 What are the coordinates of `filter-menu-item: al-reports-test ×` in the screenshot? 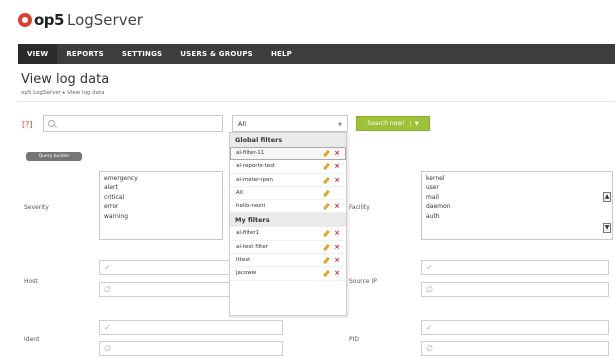 It's located at (288, 167).